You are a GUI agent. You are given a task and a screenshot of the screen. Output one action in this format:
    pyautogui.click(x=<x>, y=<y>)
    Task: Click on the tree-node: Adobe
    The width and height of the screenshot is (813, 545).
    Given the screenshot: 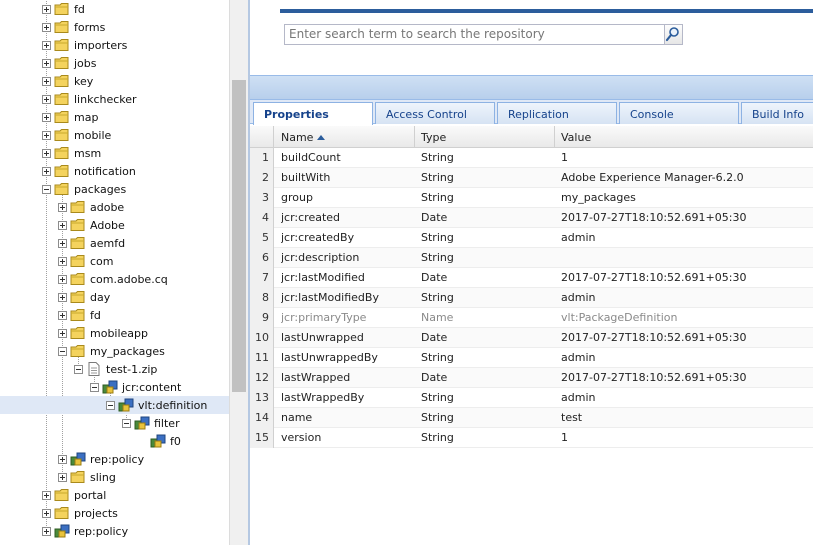 What is the action you would take?
    pyautogui.click(x=114, y=225)
    